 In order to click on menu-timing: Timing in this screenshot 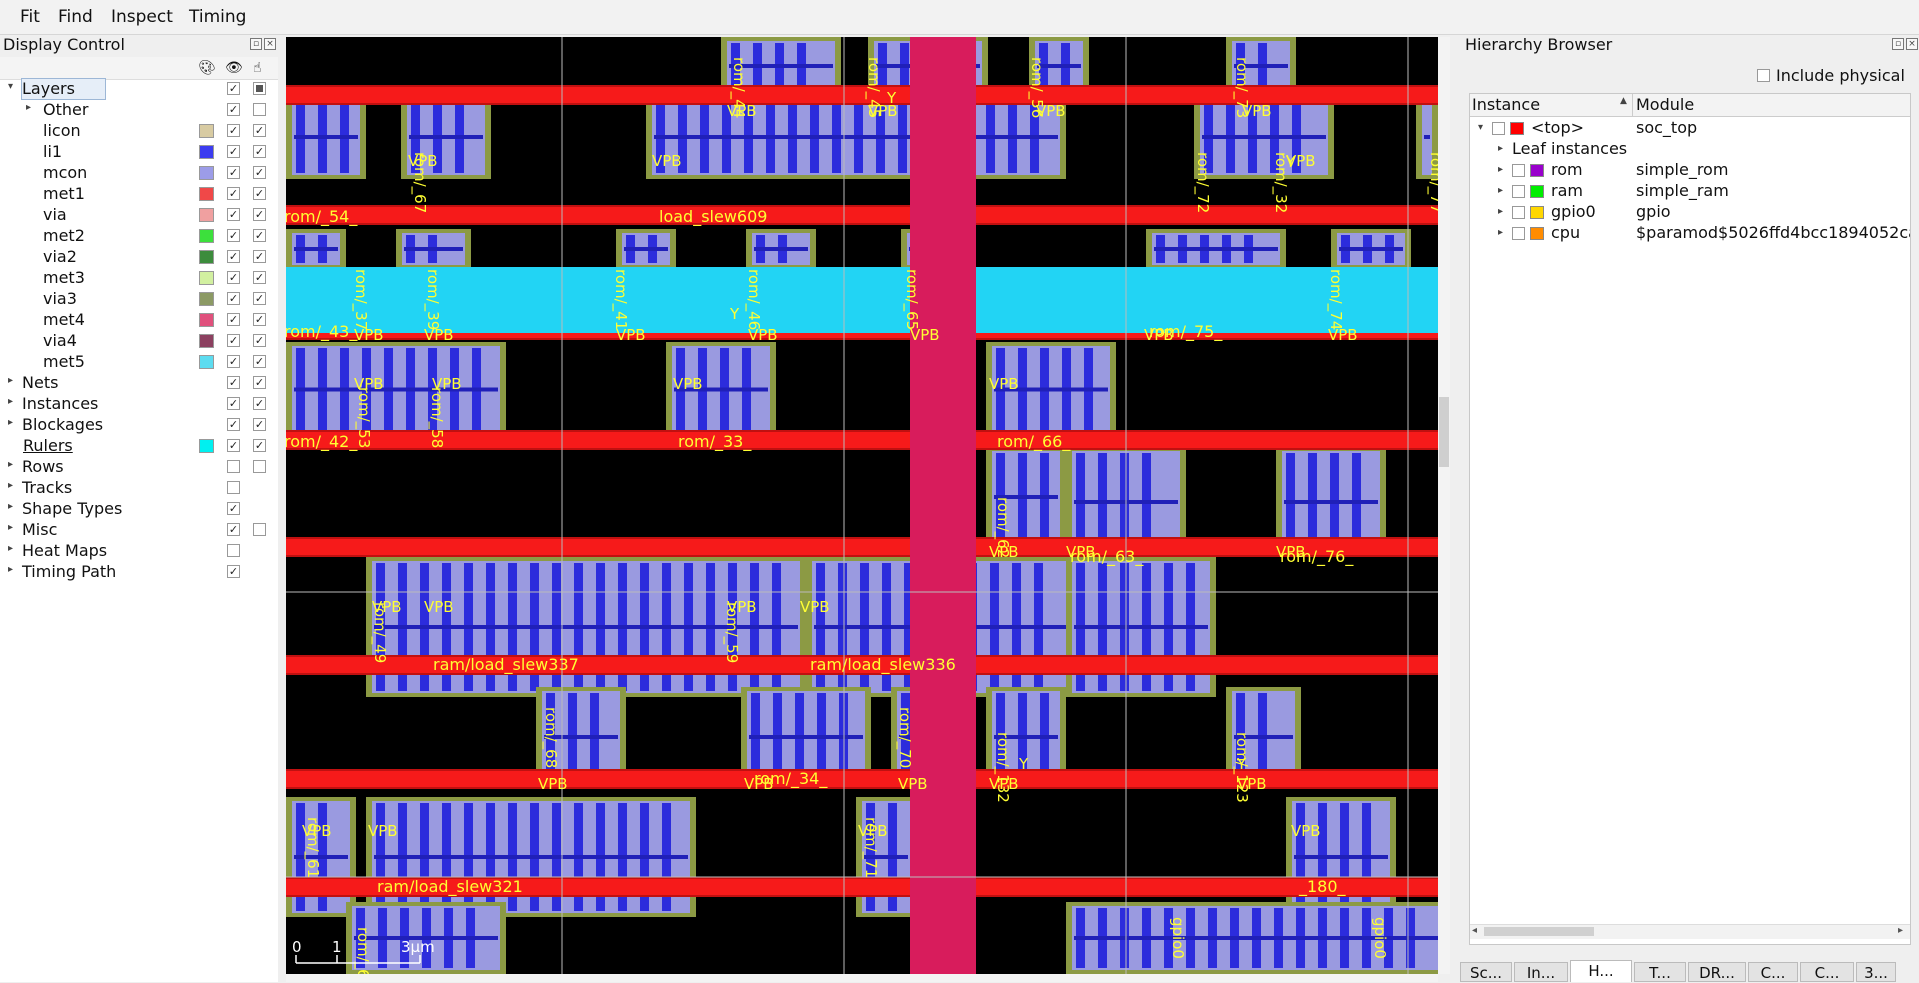, I will do `click(217, 17)`.